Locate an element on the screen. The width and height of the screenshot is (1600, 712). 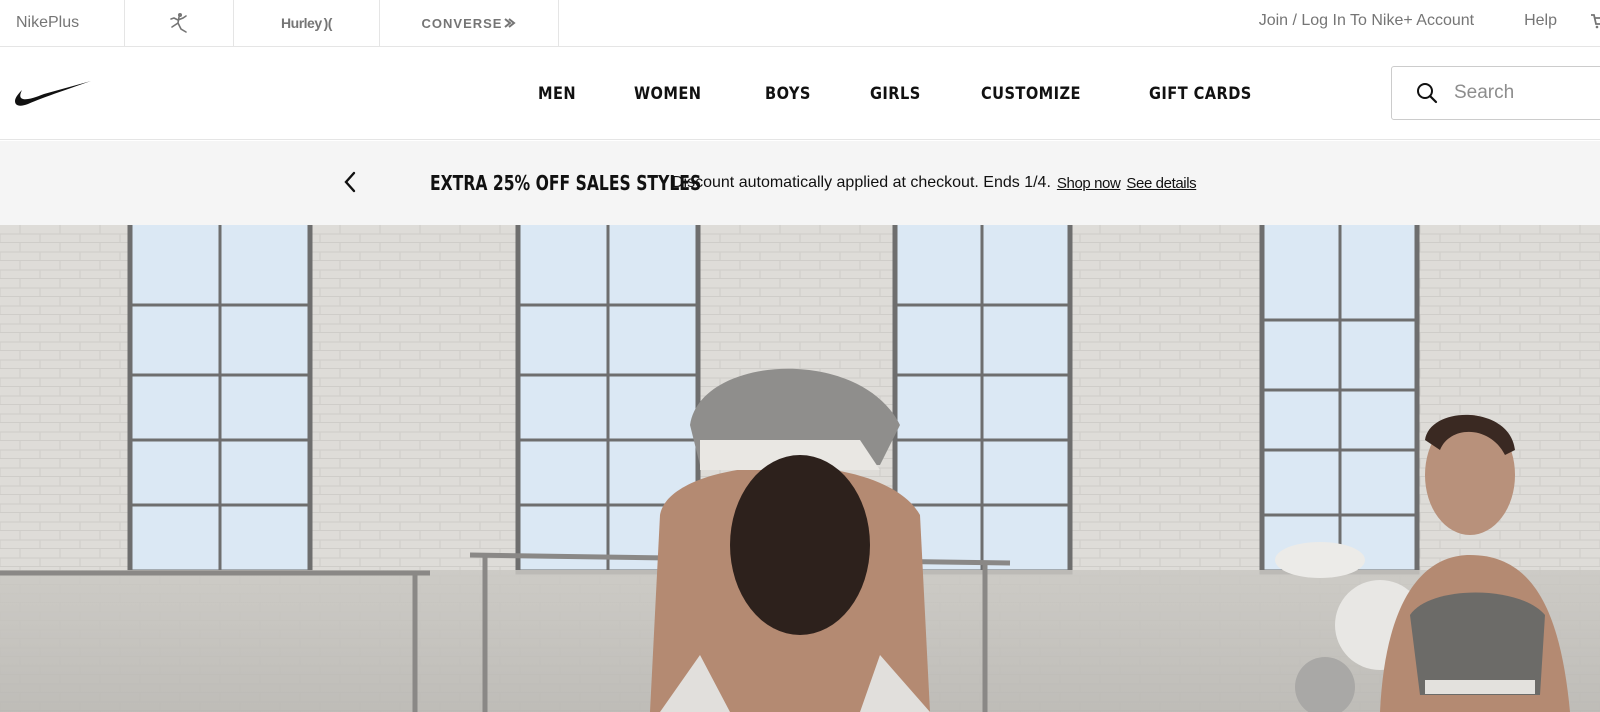
search-box is located at coordinates (1495, 93).